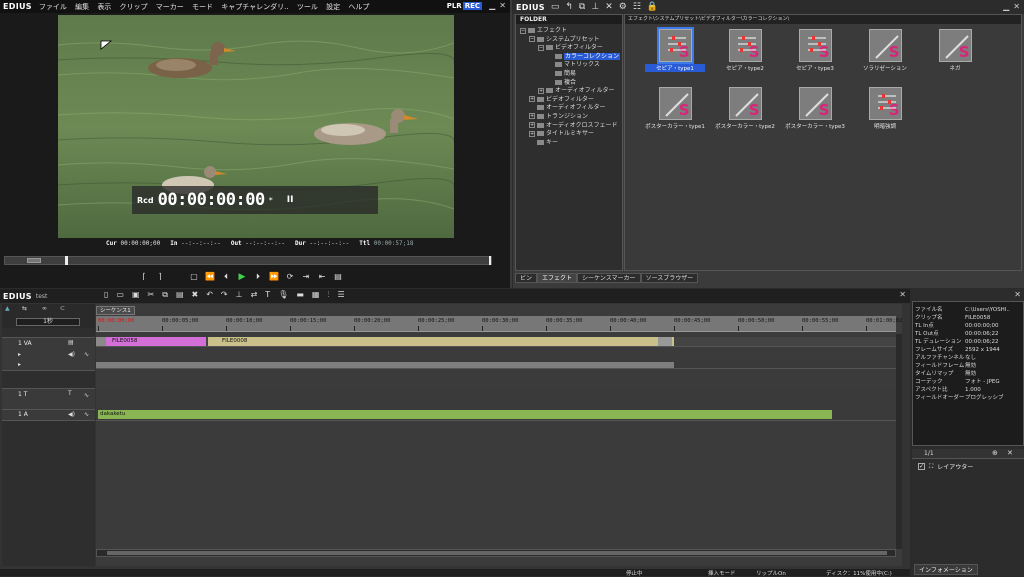  What do you see at coordinates (502, 5) in the screenshot?
I see `close-icon: ✕` at bounding box center [502, 5].